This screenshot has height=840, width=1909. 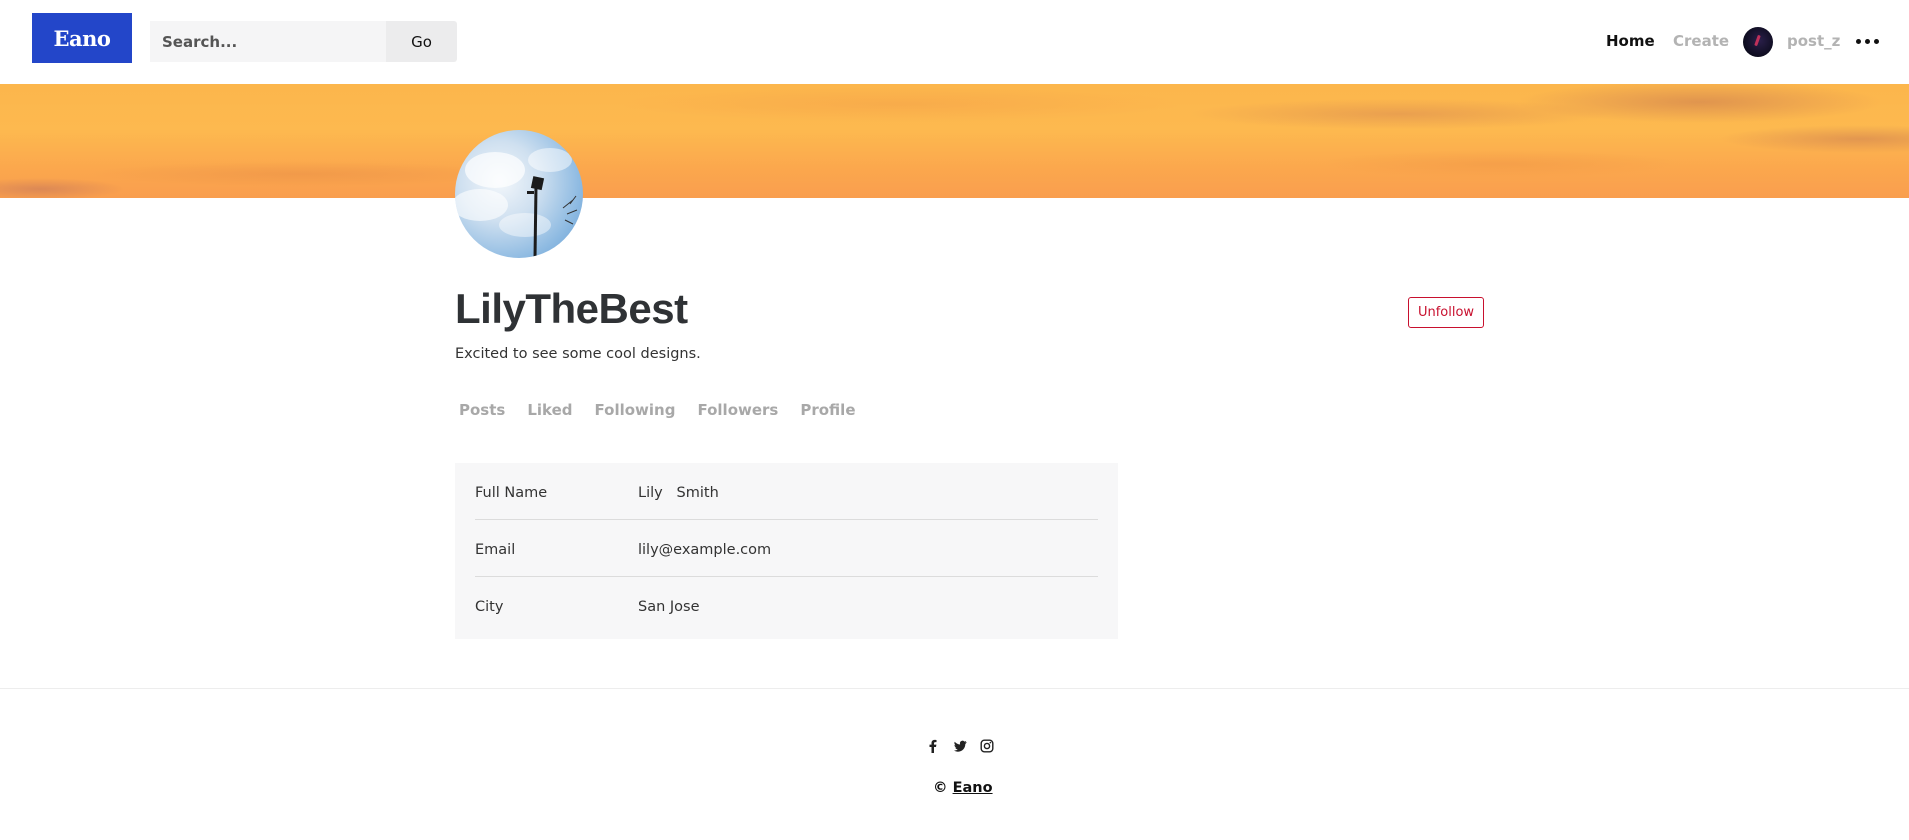 What do you see at coordinates (973, 788) in the screenshot?
I see `footer-brand-link: Eano` at bounding box center [973, 788].